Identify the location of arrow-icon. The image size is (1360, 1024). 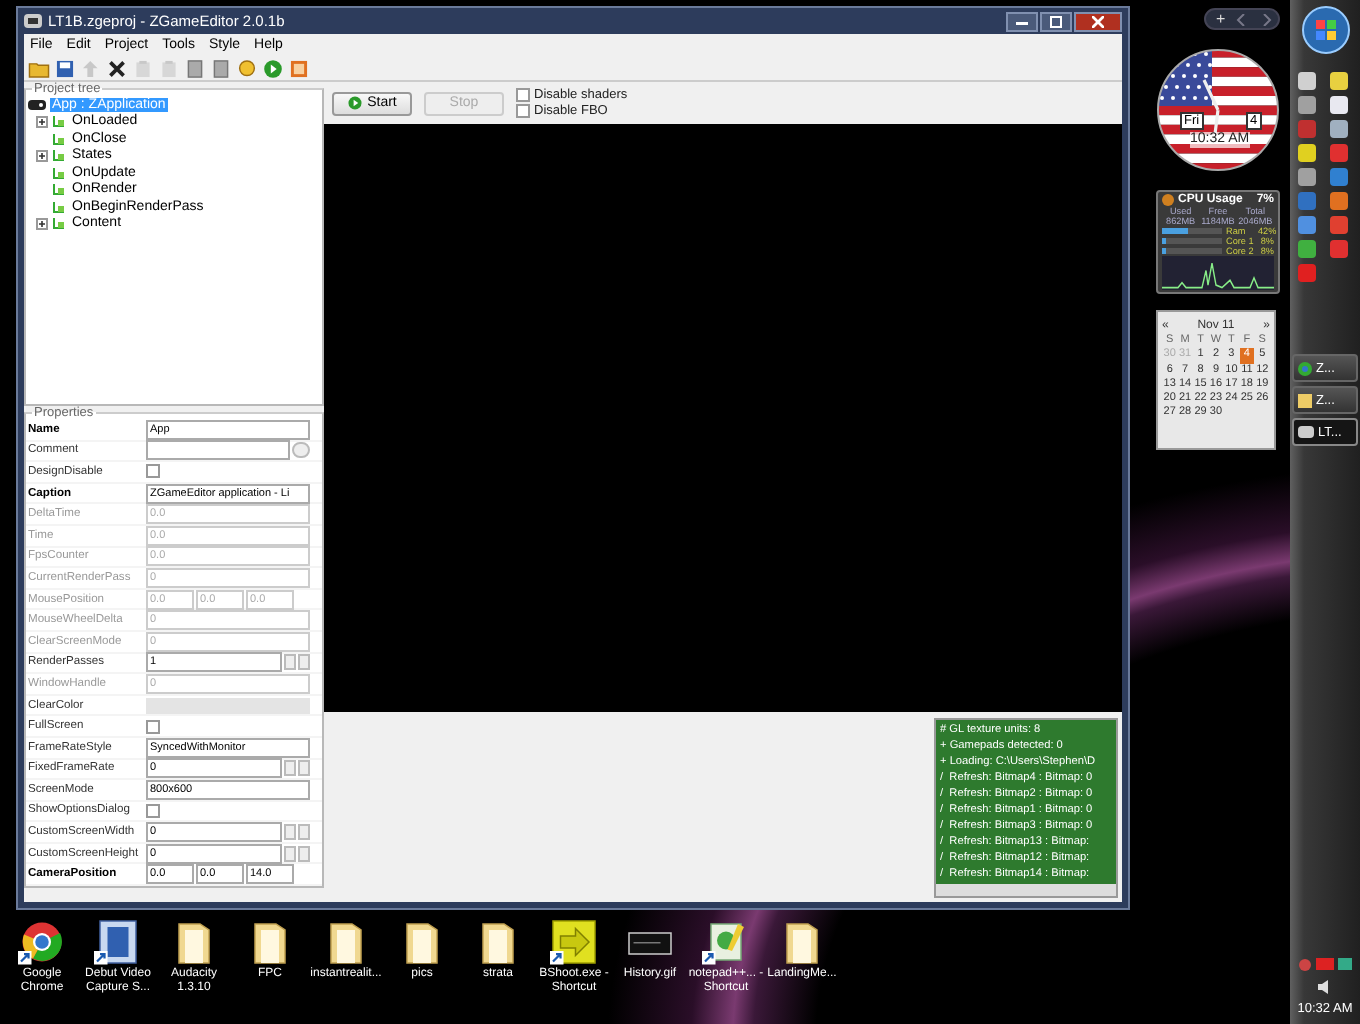
(91, 68).